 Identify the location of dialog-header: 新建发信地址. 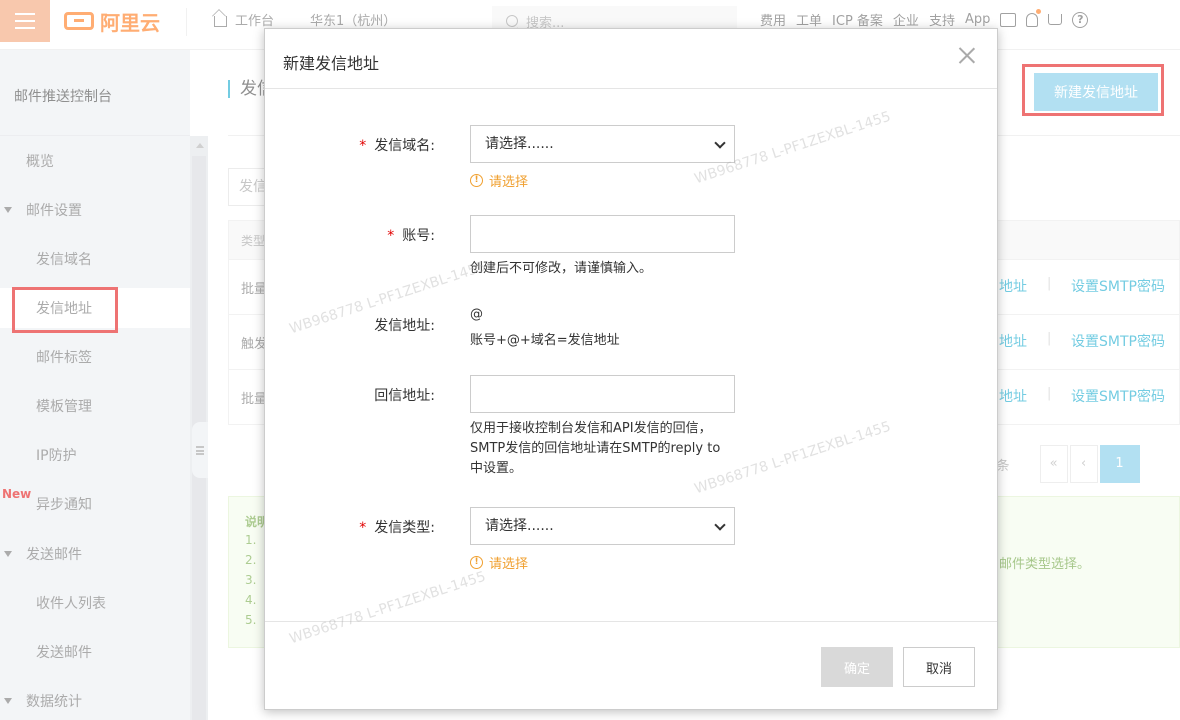
(631, 59).